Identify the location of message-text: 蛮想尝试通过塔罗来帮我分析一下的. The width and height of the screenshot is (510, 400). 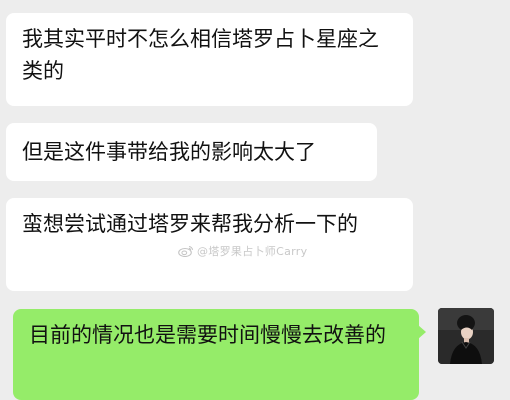
(190, 224).